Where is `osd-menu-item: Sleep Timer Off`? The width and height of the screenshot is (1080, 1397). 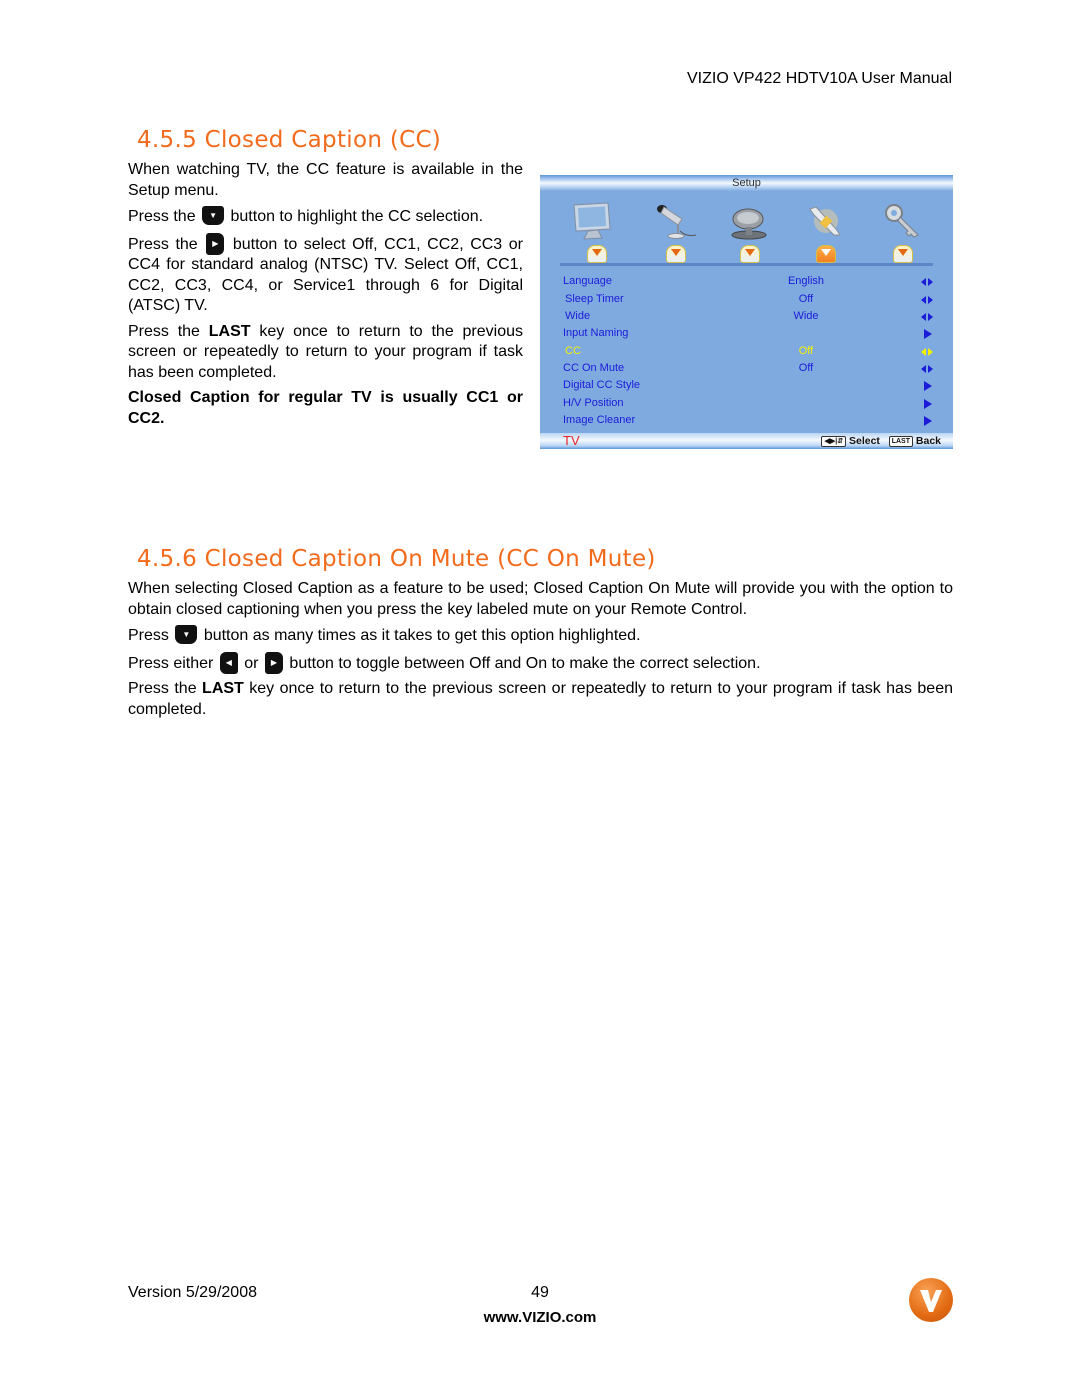 osd-menu-item: Sleep Timer Off is located at coordinates (746, 301).